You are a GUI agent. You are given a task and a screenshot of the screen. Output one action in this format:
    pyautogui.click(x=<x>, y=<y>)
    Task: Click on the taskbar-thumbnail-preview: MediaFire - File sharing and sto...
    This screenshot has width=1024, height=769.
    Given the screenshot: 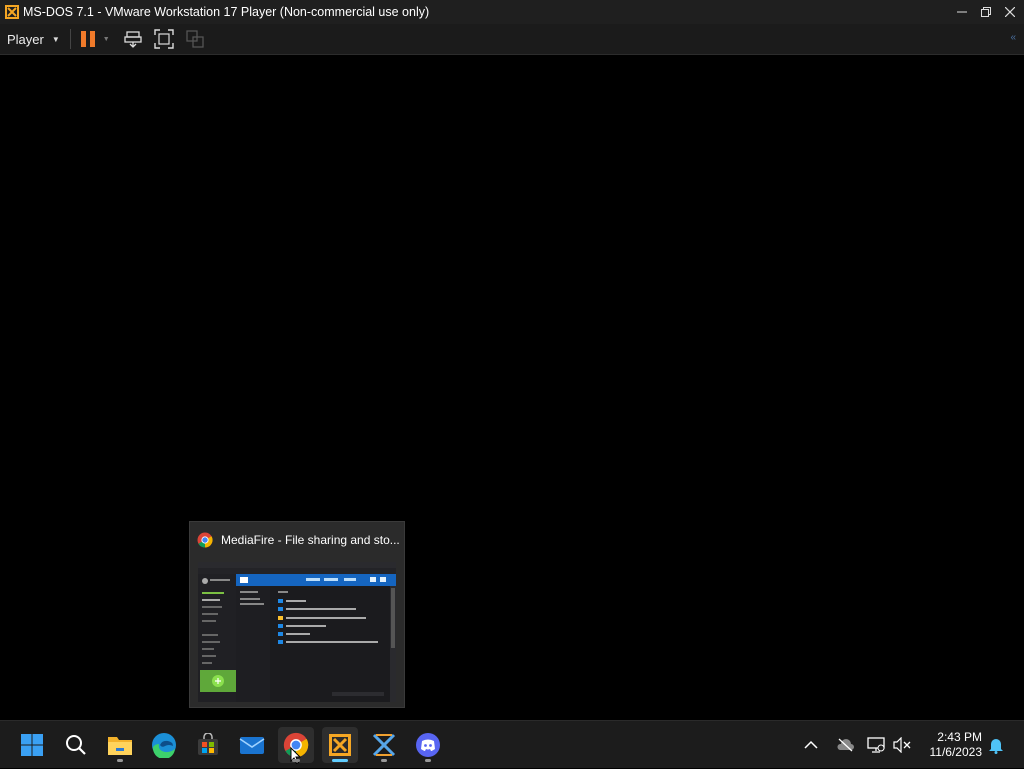 What is the action you would take?
    pyautogui.click(x=297, y=614)
    